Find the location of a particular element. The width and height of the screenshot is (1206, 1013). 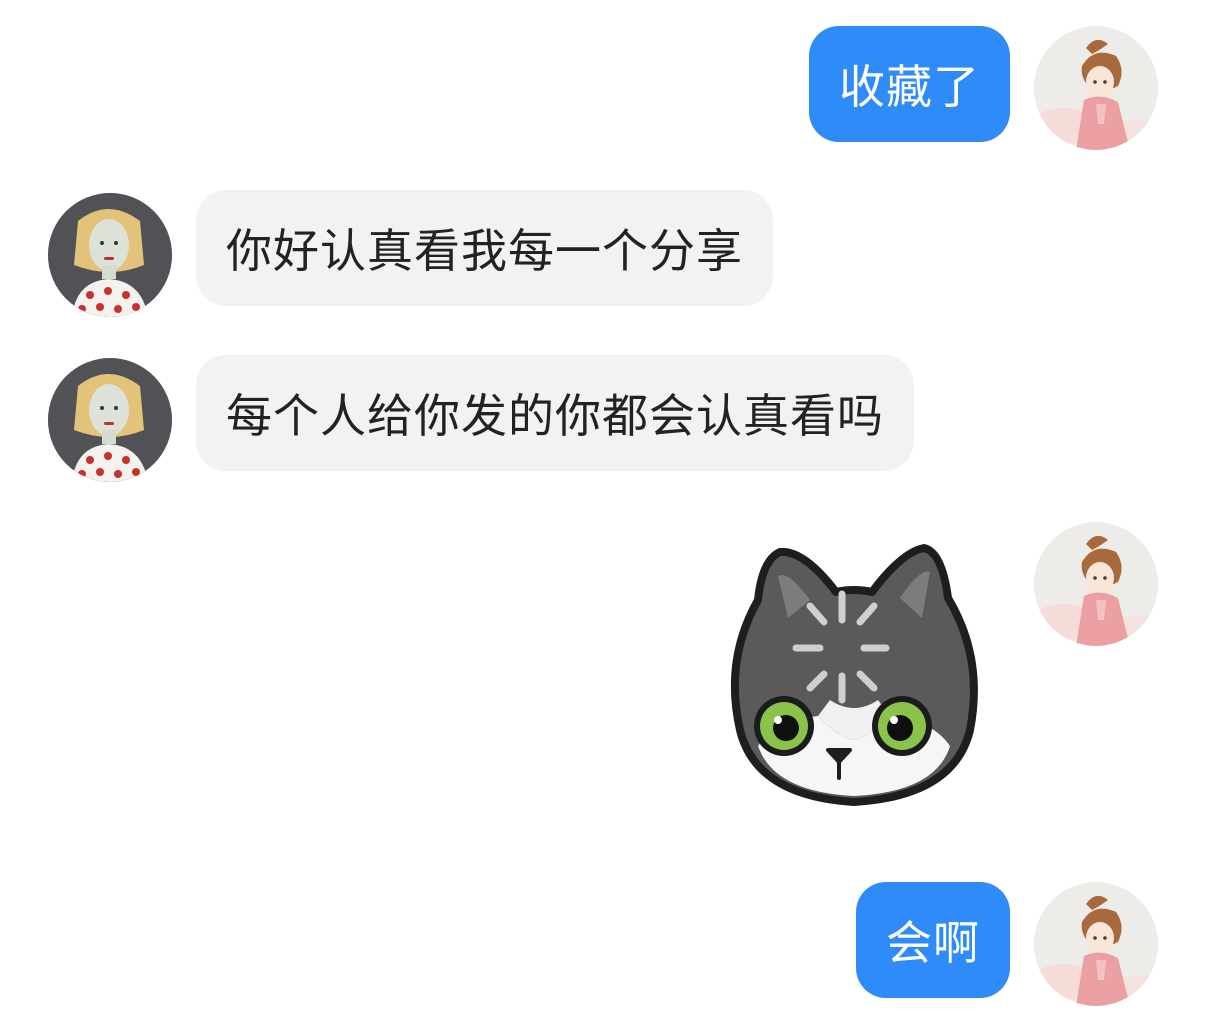

gray-cat-loading-spinner-icon is located at coordinates (854, 674).